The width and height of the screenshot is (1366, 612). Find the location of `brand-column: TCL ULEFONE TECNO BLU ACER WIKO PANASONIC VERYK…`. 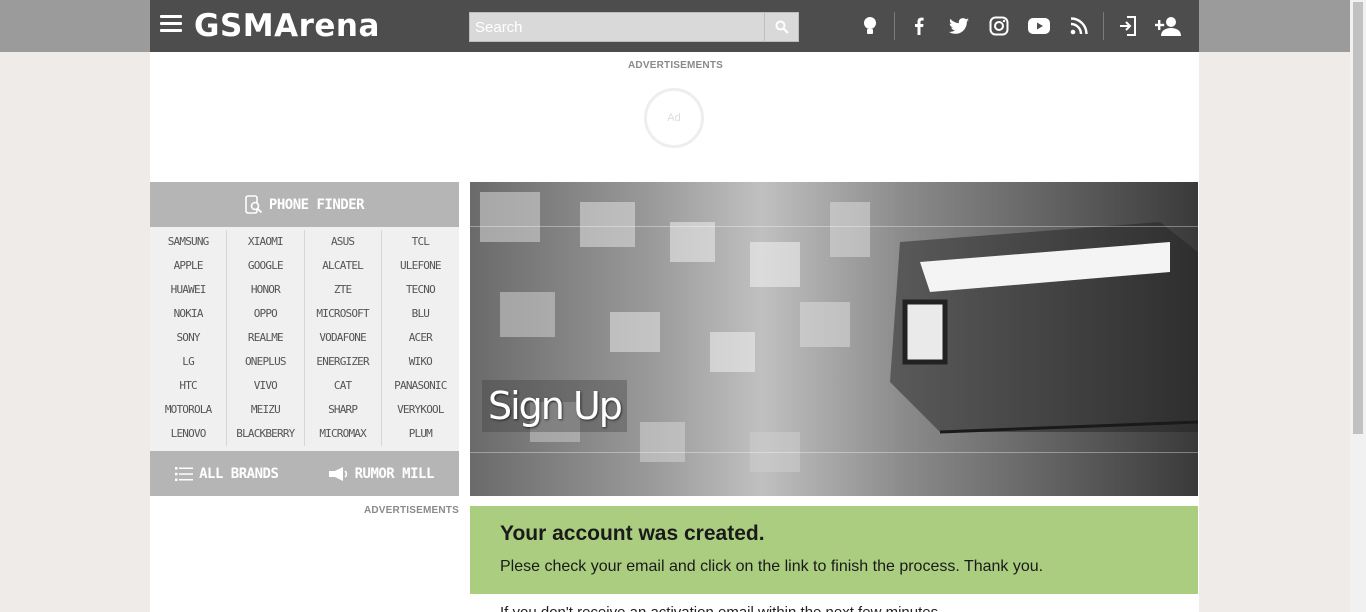

brand-column: TCL ULEFONE TECNO BLU ACER WIKO PANASONIC VERYK… is located at coordinates (420, 338).